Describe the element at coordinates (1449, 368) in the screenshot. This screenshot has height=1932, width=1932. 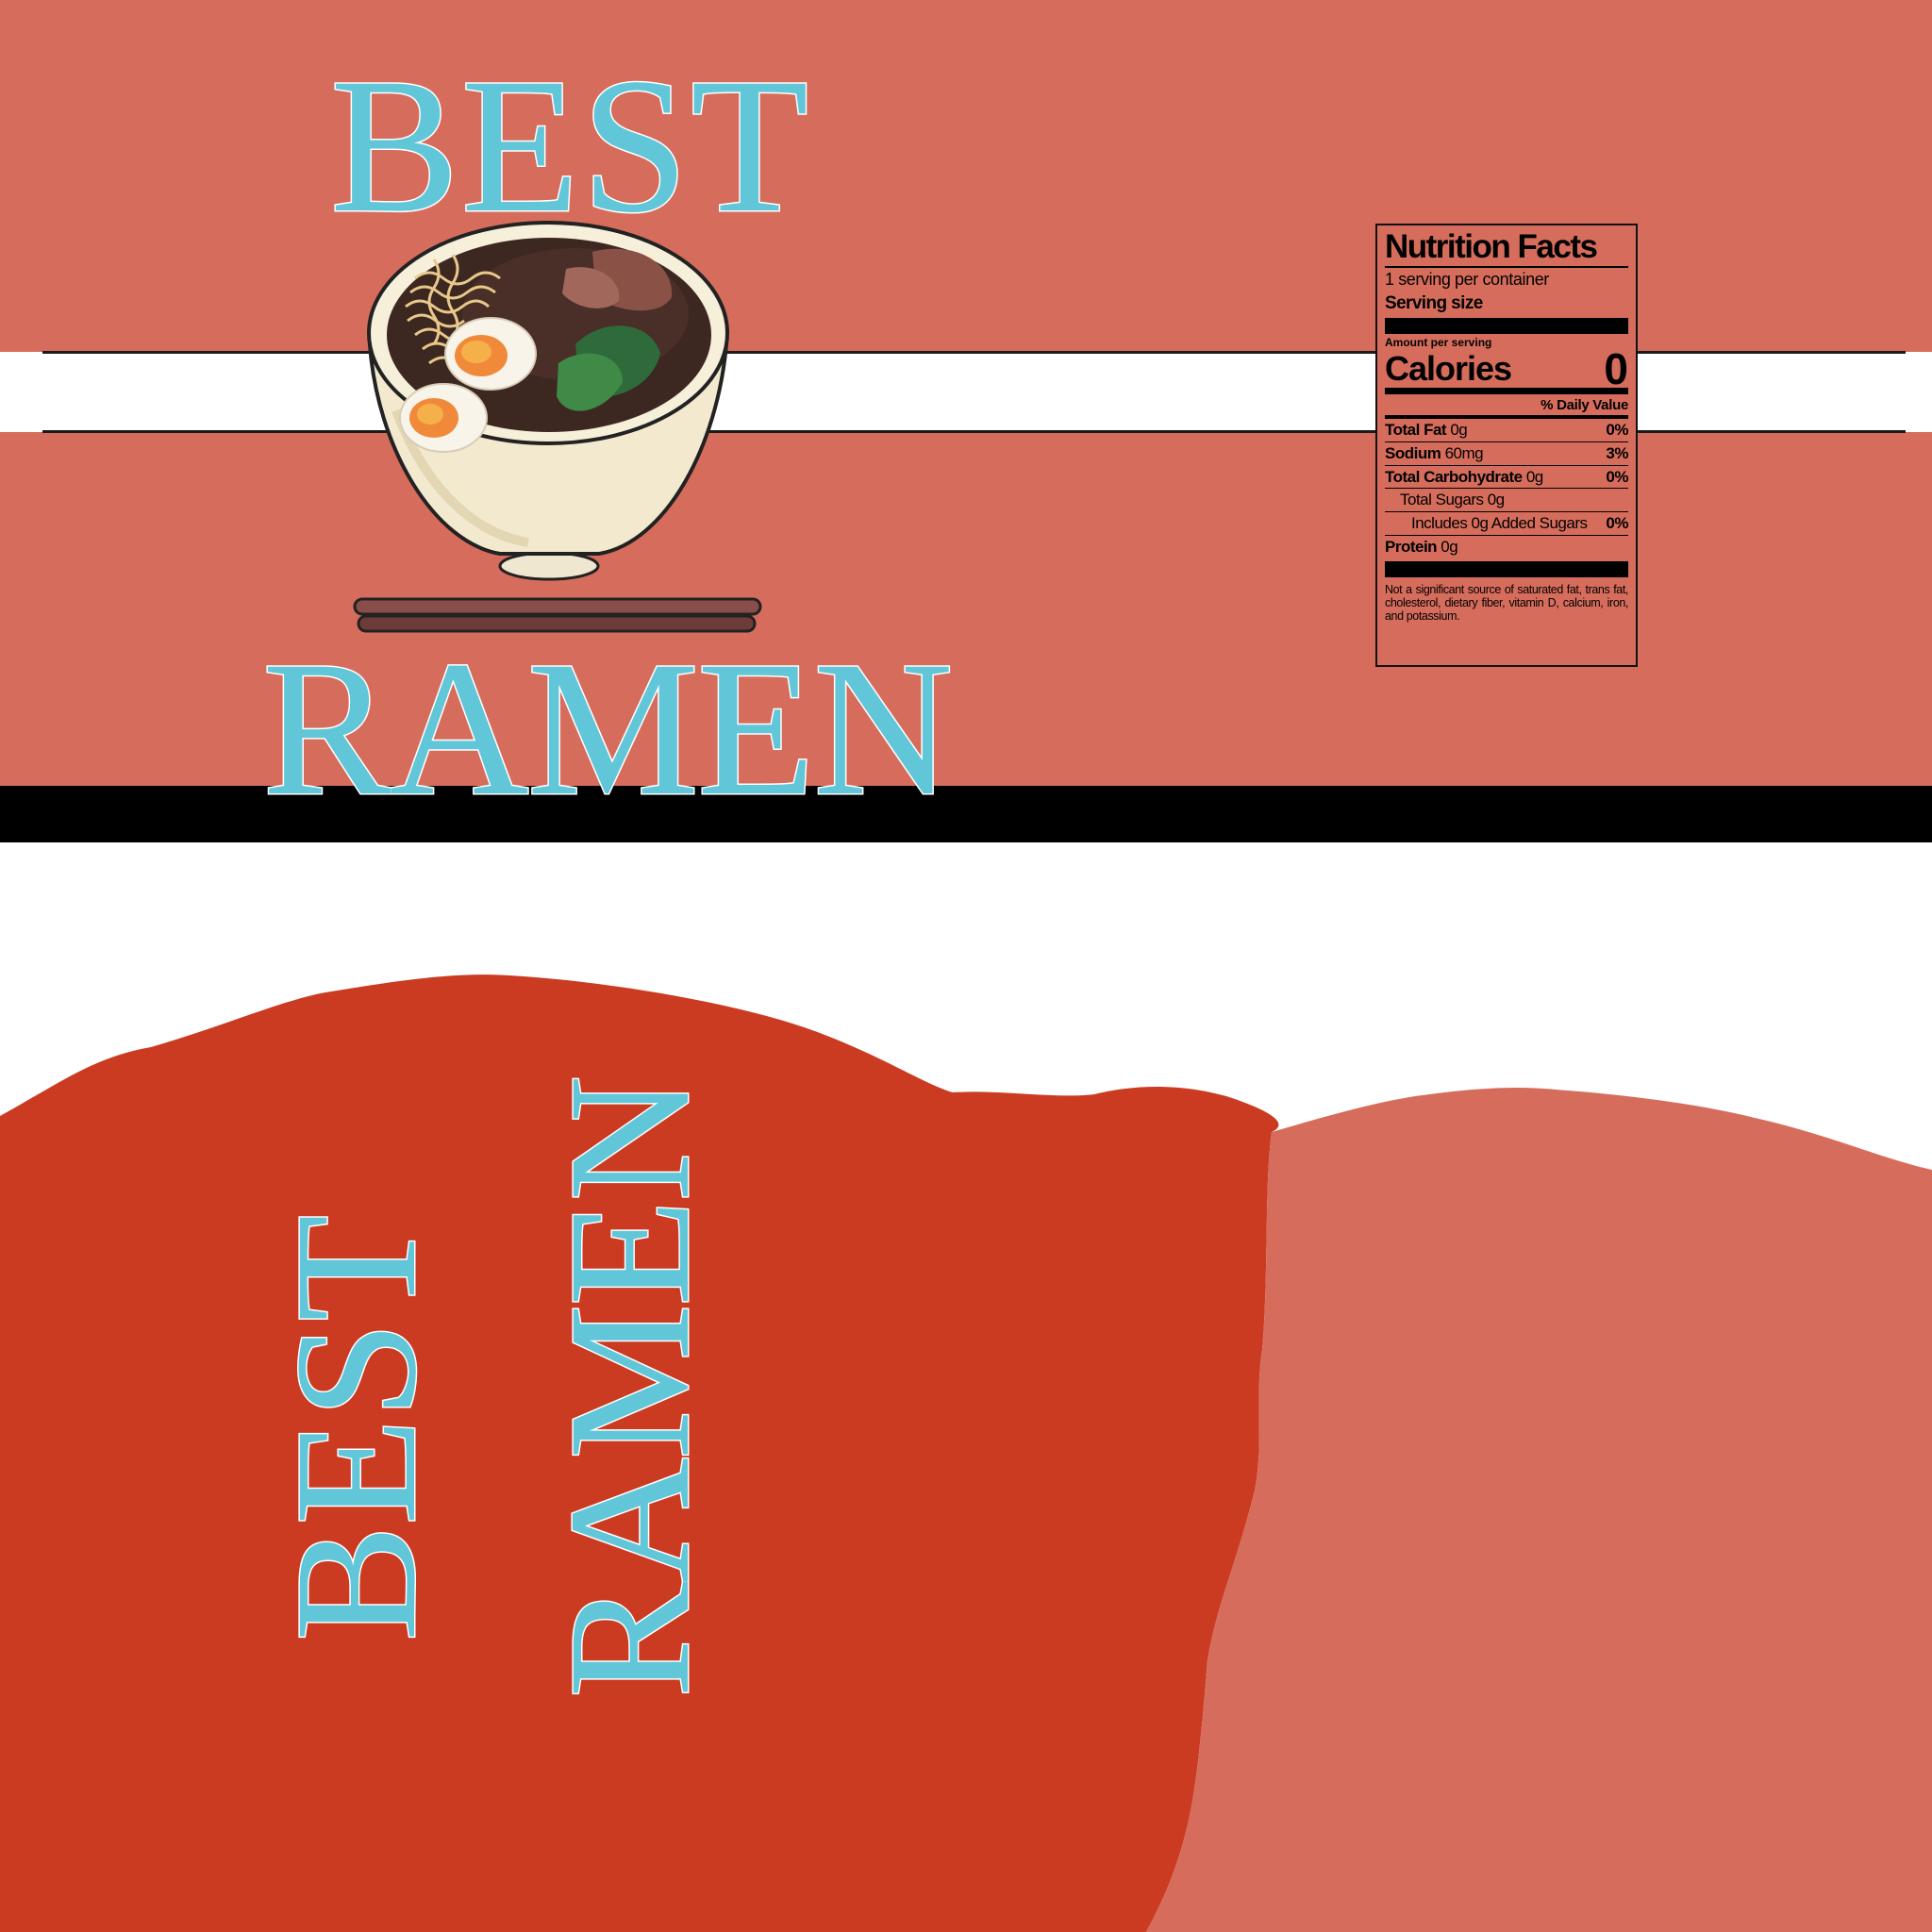
I see `calories-label: Calories` at that location.